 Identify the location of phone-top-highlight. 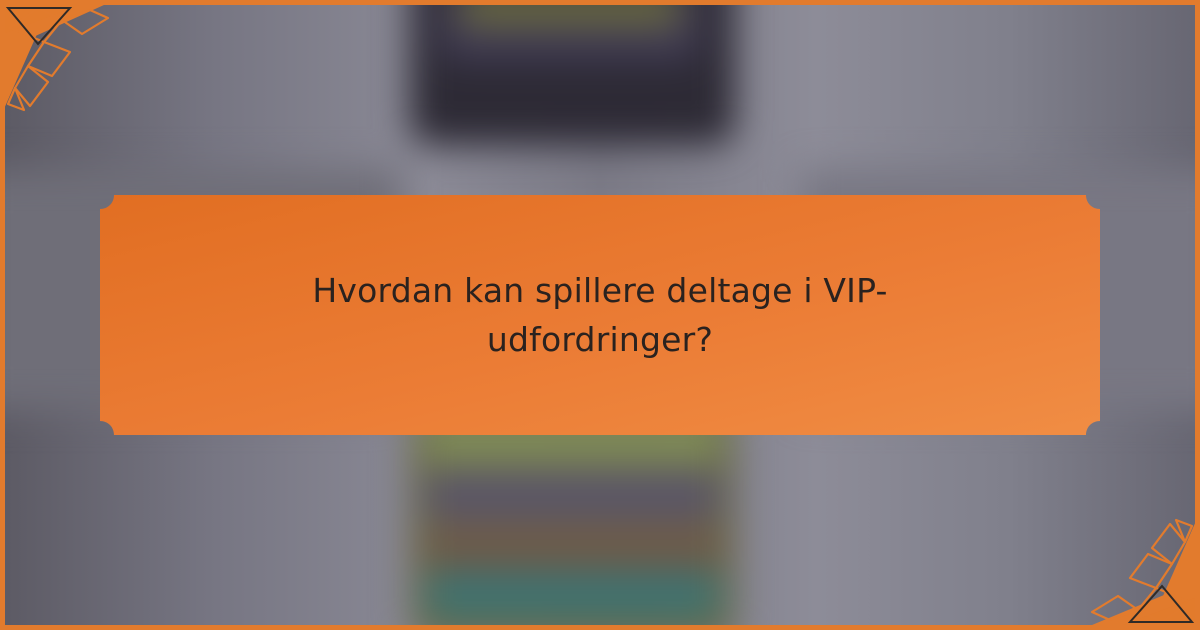
(570, 12).